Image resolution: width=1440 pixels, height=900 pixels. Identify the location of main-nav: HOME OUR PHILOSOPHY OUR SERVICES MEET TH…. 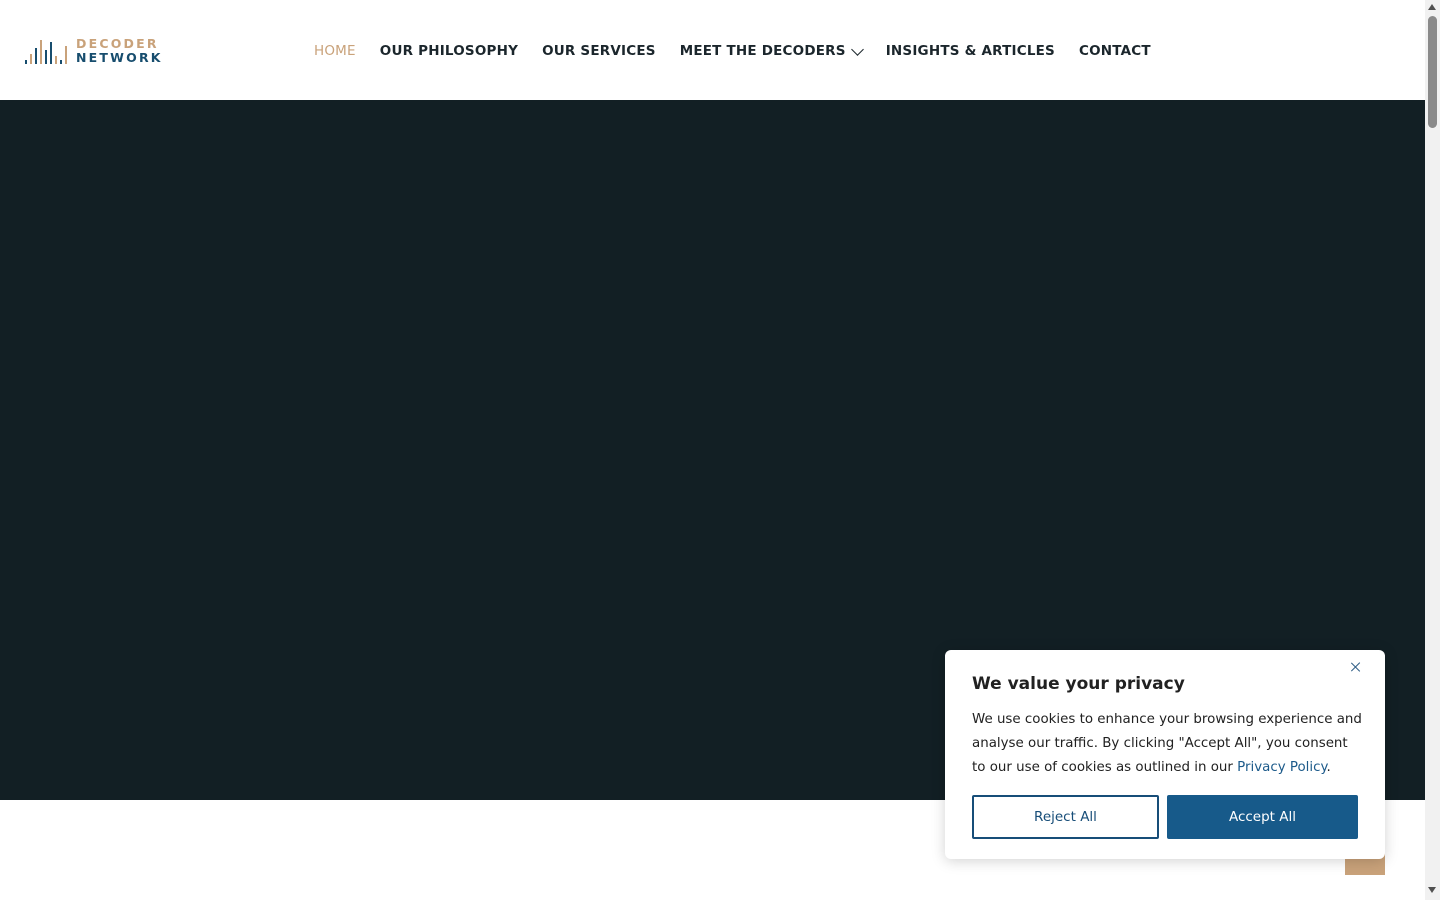
(744, 51).